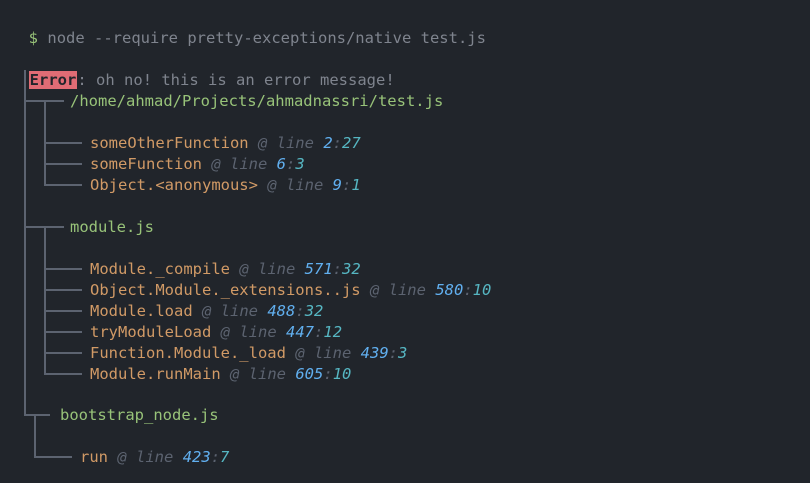 The image size is (810, 483). What do you see at coordinates (300, 332) in the screenshot?
I see `frame-line: 447` at bounding box center [300, 332].